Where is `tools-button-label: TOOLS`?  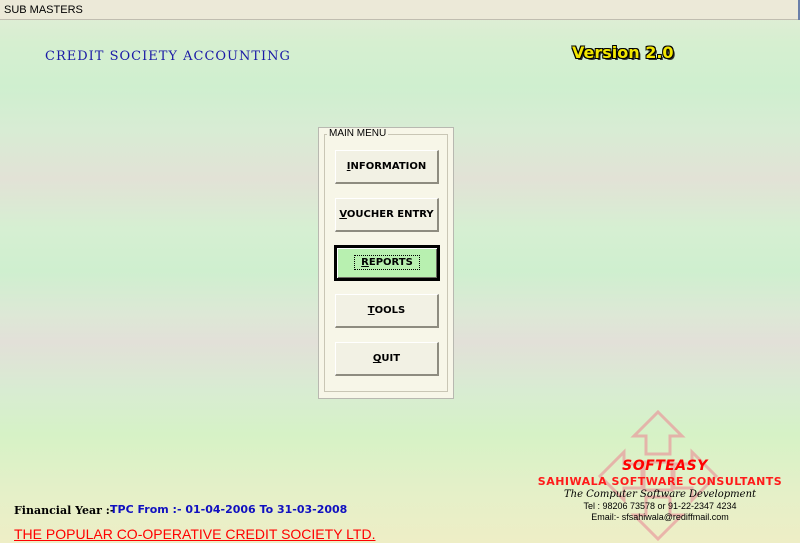
tools-button-label: TOOLS is located at coordinates (386, 310).